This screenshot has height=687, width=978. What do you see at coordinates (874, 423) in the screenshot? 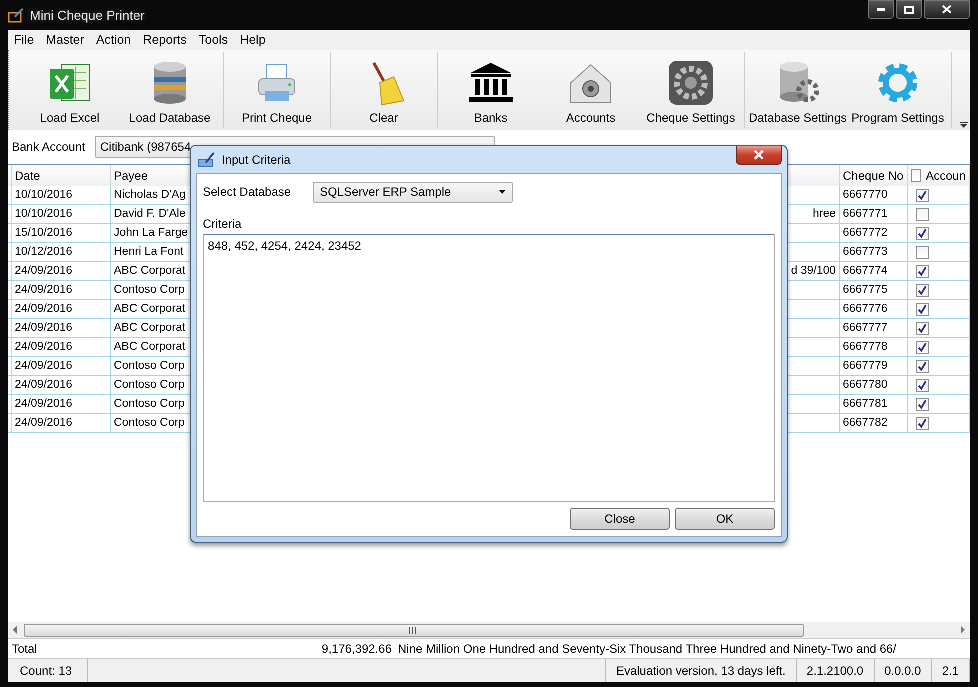
I see `table-cell: 6667782` at bounding box center [874, 423].